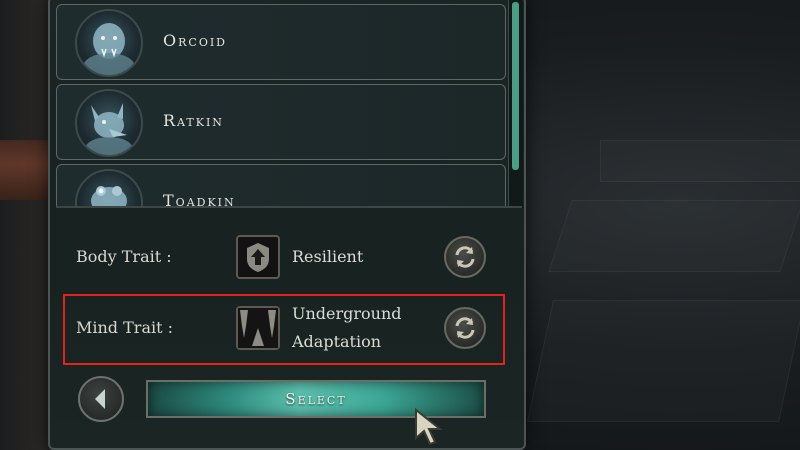  Describe the element at coordinates (289, 207) in the screenshot. I see `panel-divider` at that location.